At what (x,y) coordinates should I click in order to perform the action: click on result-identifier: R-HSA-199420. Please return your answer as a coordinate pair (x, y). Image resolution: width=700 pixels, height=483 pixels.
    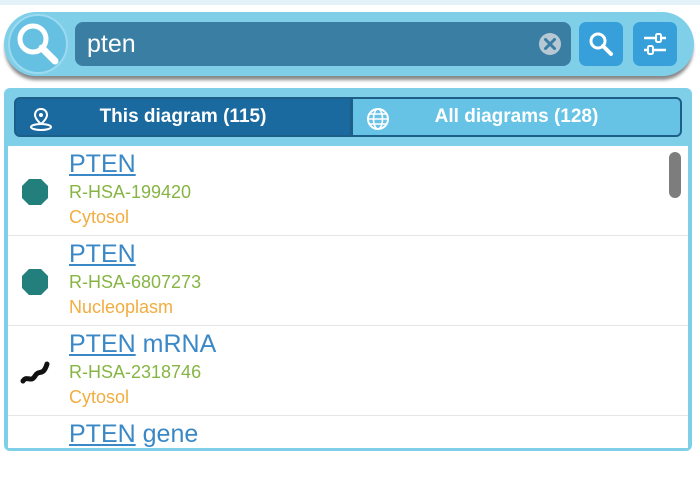
    Looking at the image, I should click on (130, 192).